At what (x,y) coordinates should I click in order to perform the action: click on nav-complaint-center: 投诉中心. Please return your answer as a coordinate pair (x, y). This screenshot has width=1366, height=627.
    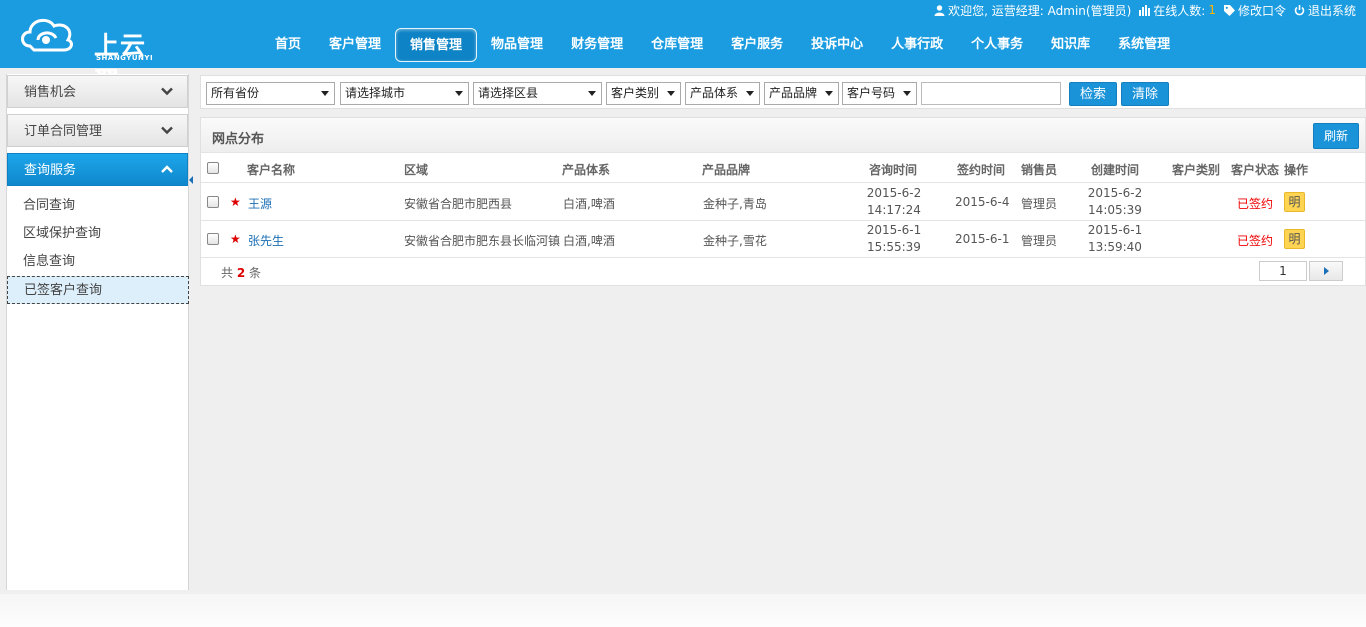
    Looking at the image, I should click on (837, 45).